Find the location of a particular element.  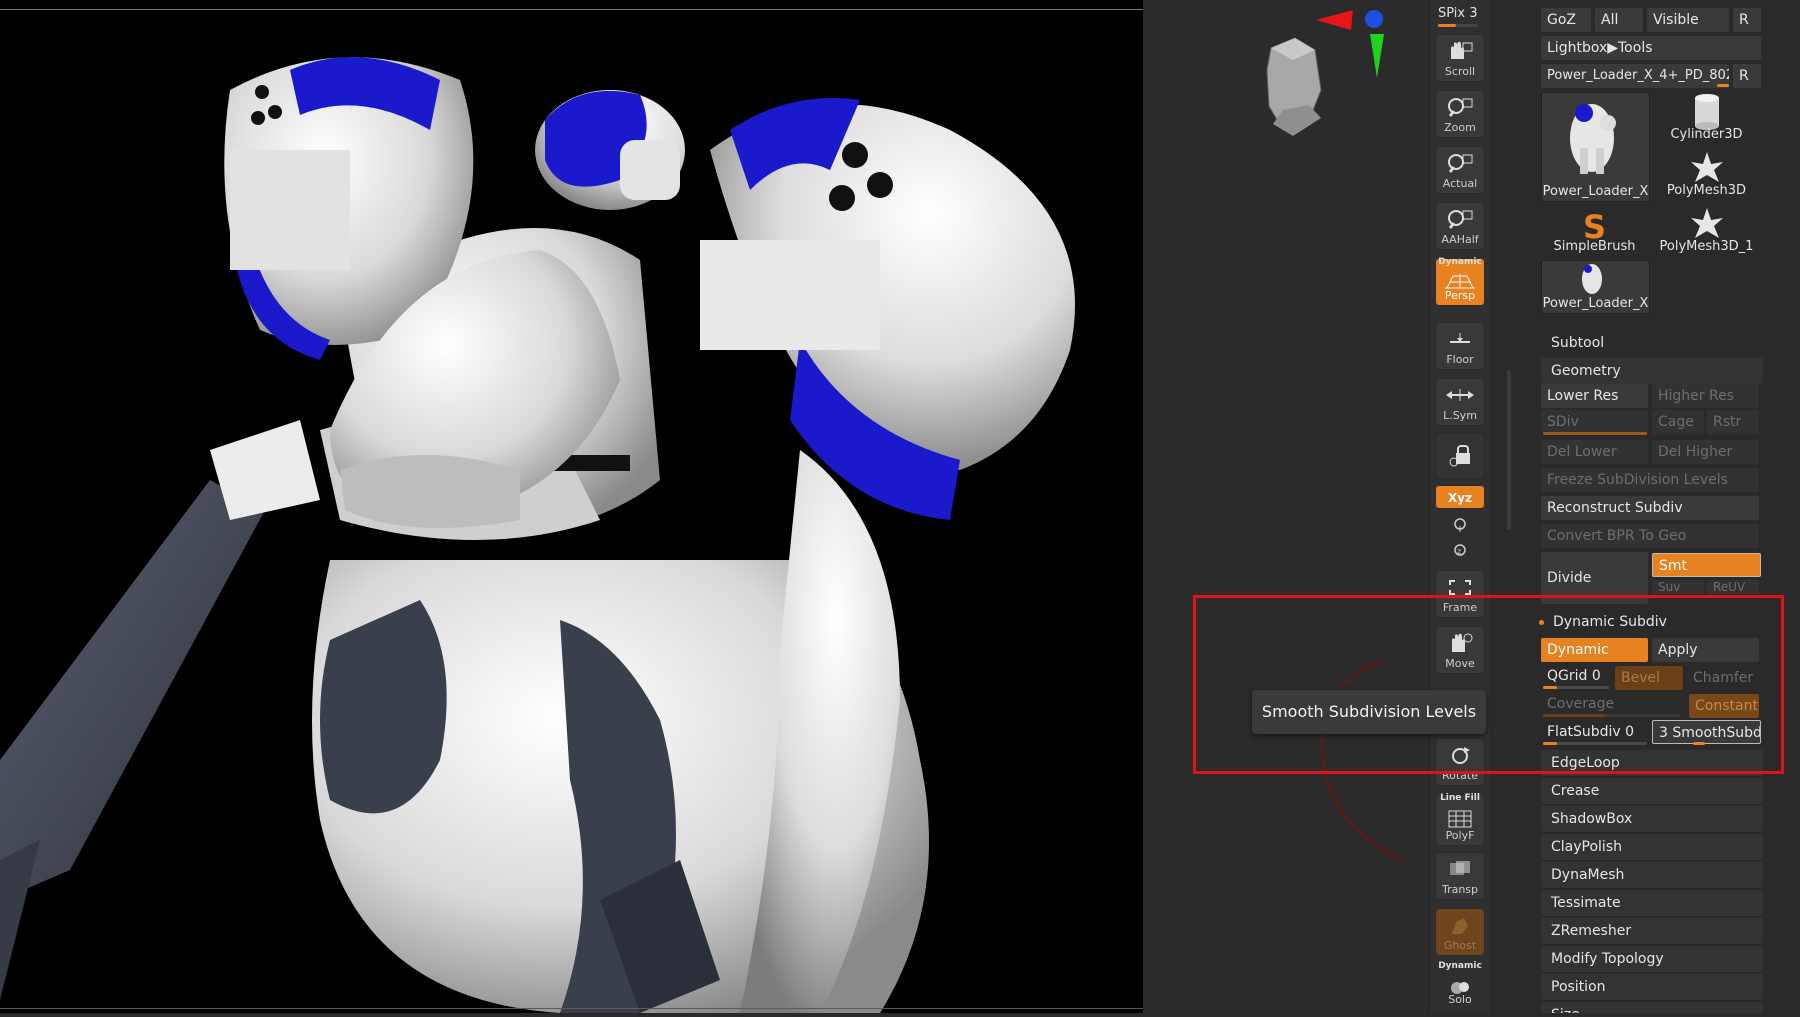

lock-camera-icon is located at coordinates (1460, 455).